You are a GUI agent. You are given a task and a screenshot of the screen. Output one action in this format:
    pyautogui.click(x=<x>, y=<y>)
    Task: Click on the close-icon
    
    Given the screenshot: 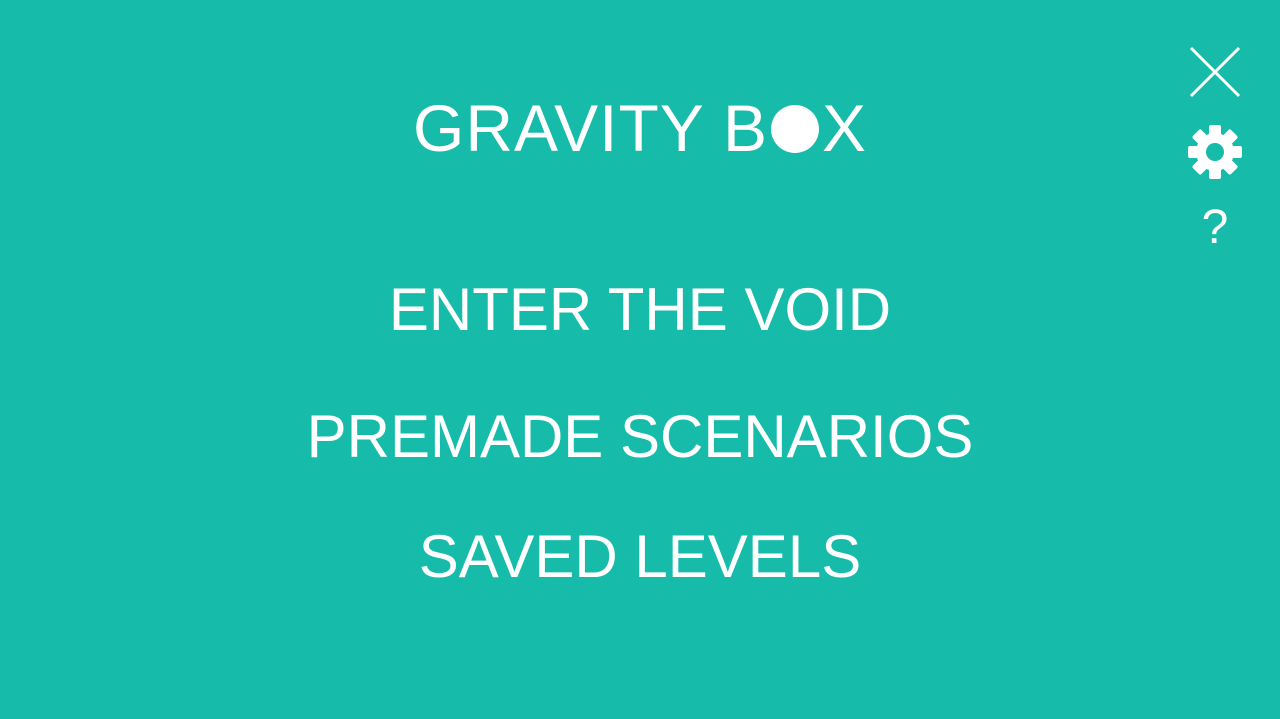 What is the action you would take?
    pyautogui.click(x=1215, y=72)
    